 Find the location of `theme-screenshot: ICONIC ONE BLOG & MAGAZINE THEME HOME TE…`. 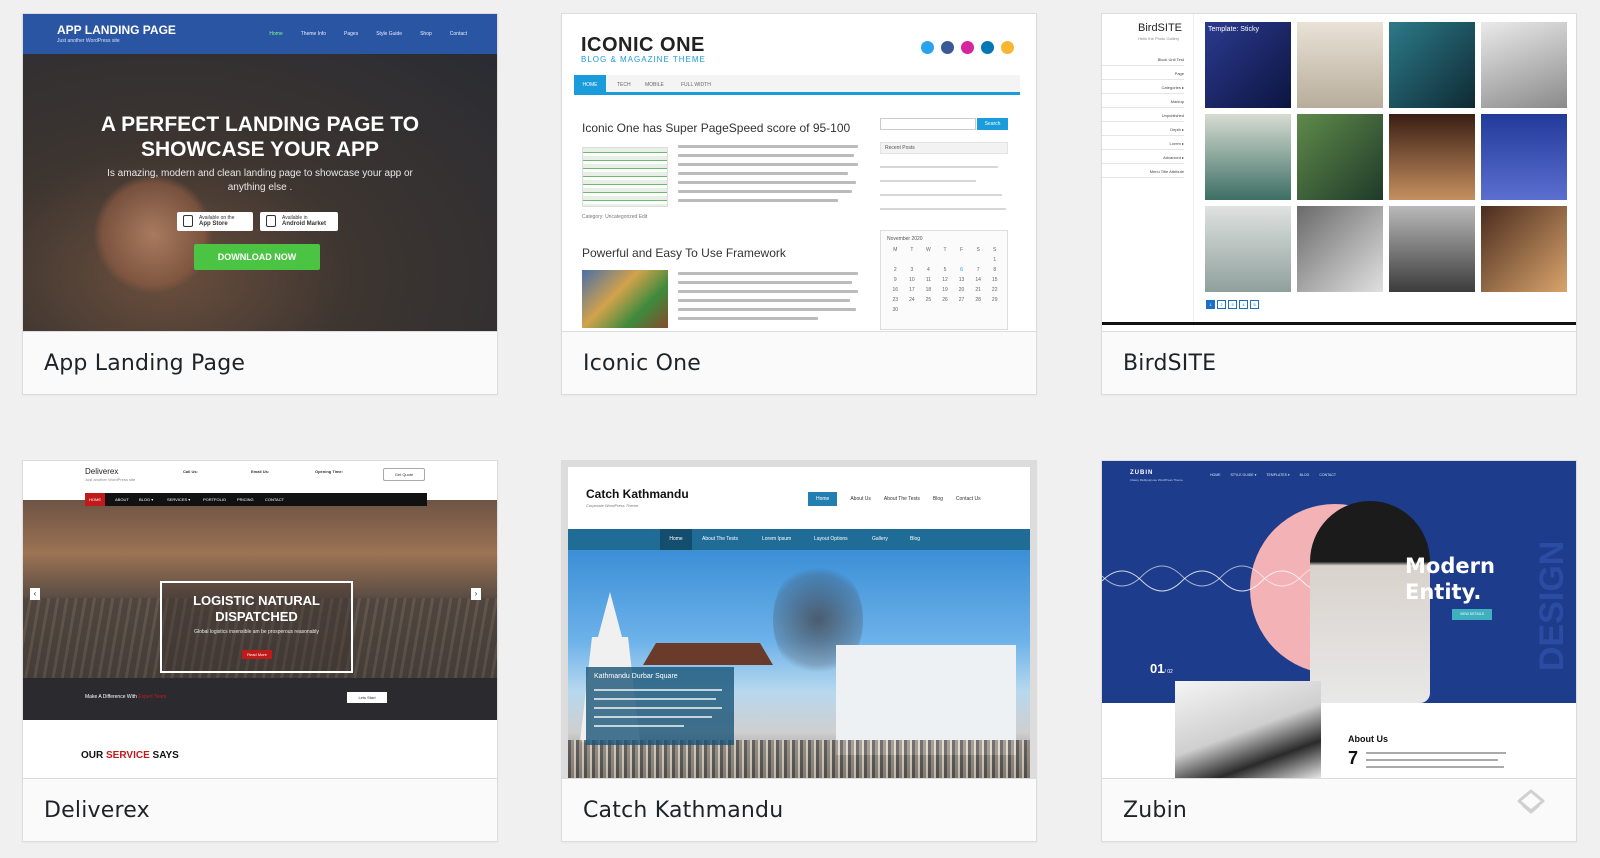

theme-screenshot: ICONIC ONE BLOG & MAGAZINE THEME HOME TE… is located at coordinates (799, 172).